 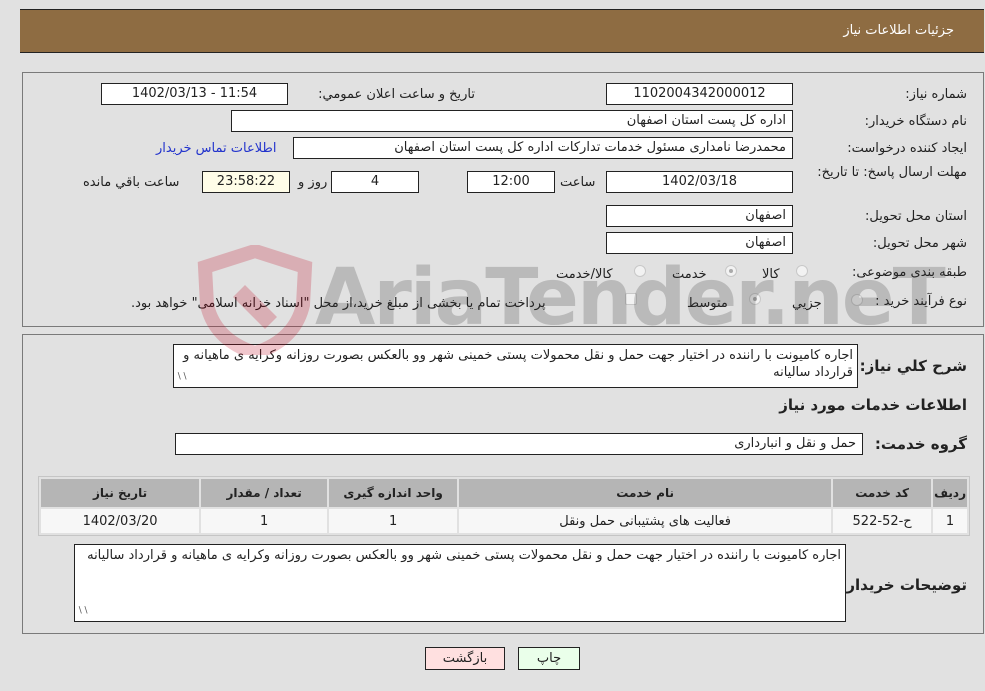 I want to click on purchase-option-small: جزيي, so click(x=807, y=303).